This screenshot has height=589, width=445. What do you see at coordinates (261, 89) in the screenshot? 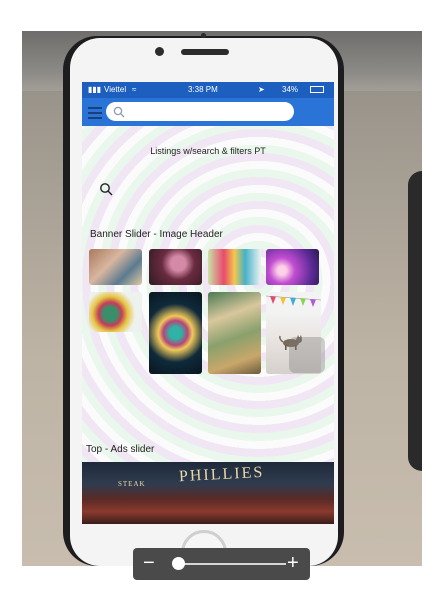
I see `location-icon: ➤` at bounding box center [261, 89].